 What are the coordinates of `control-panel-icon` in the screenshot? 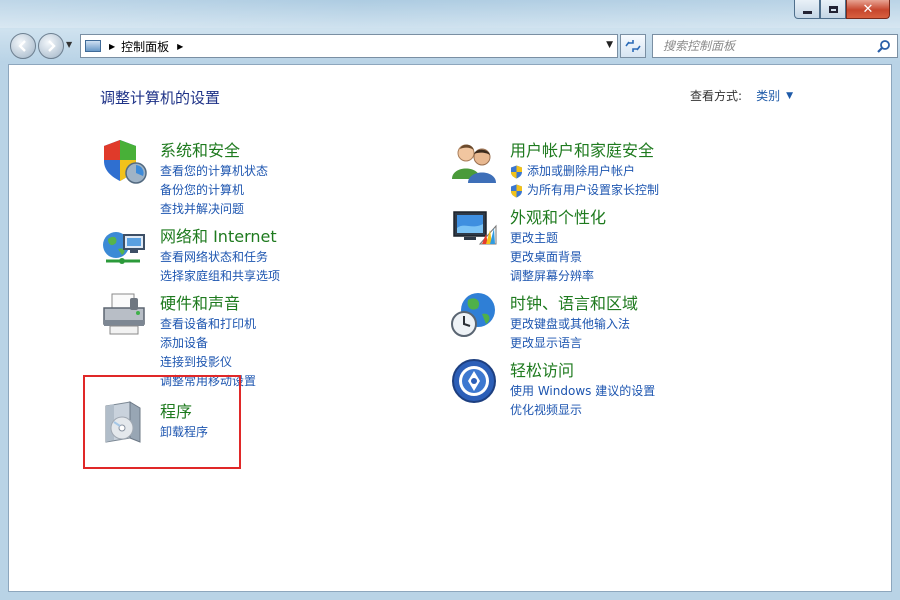 It's located at (93, 46).